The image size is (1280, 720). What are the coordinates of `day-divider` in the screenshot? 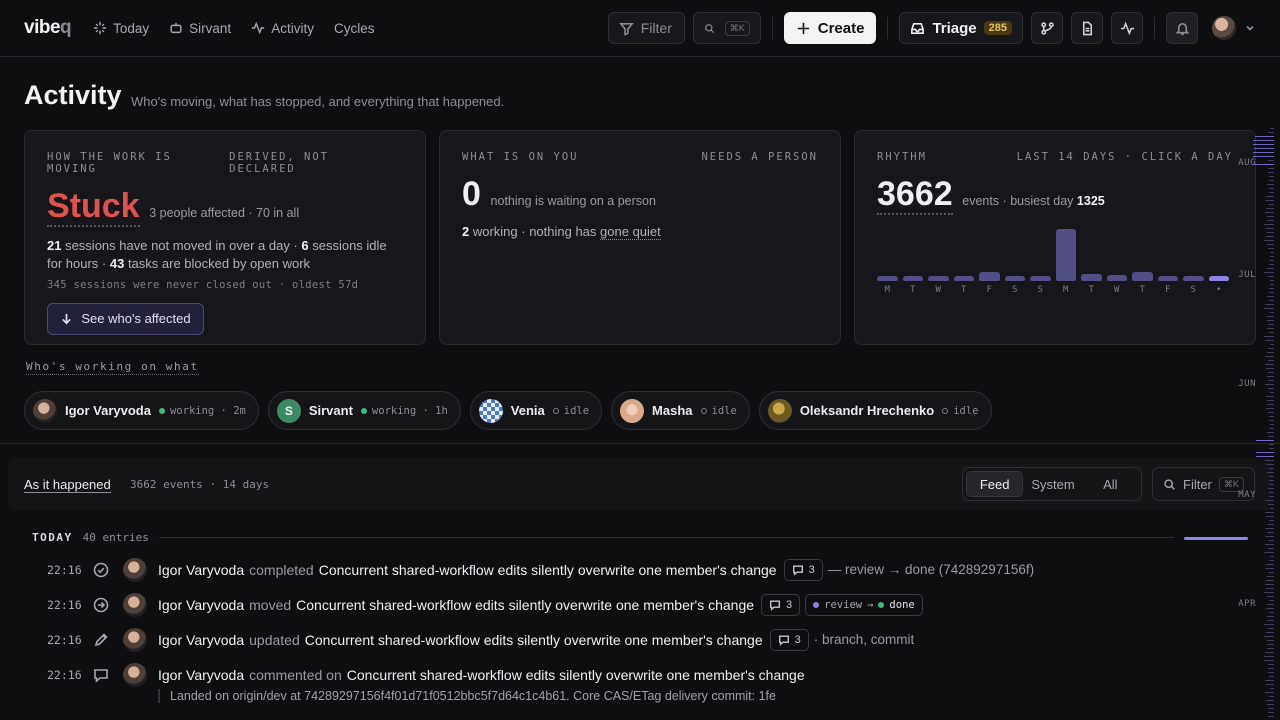 It's located at (666, 537).